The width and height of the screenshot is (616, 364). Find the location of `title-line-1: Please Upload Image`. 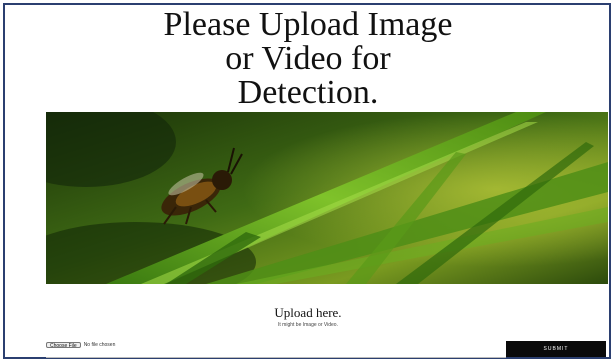

title-line-1: Please Upload Image is located at coordinates (308, 24).